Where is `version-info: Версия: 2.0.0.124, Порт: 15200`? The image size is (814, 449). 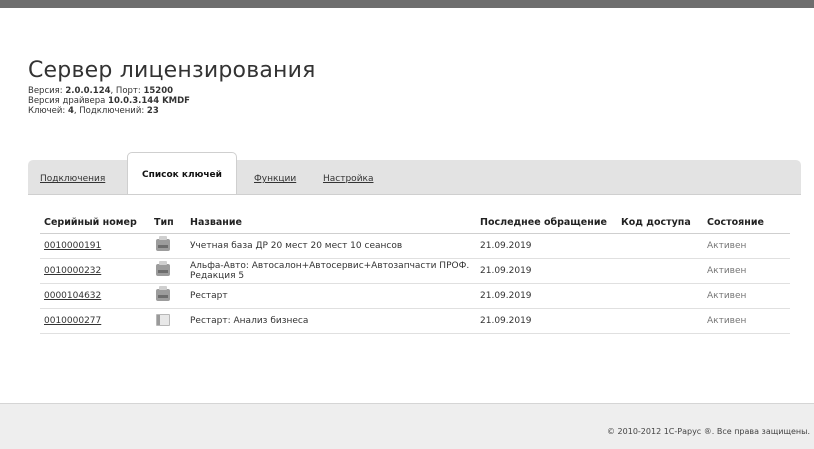
version-info: Версия: 2.0.0.124, Порт: 15200 is located at coordinates (100, 91).